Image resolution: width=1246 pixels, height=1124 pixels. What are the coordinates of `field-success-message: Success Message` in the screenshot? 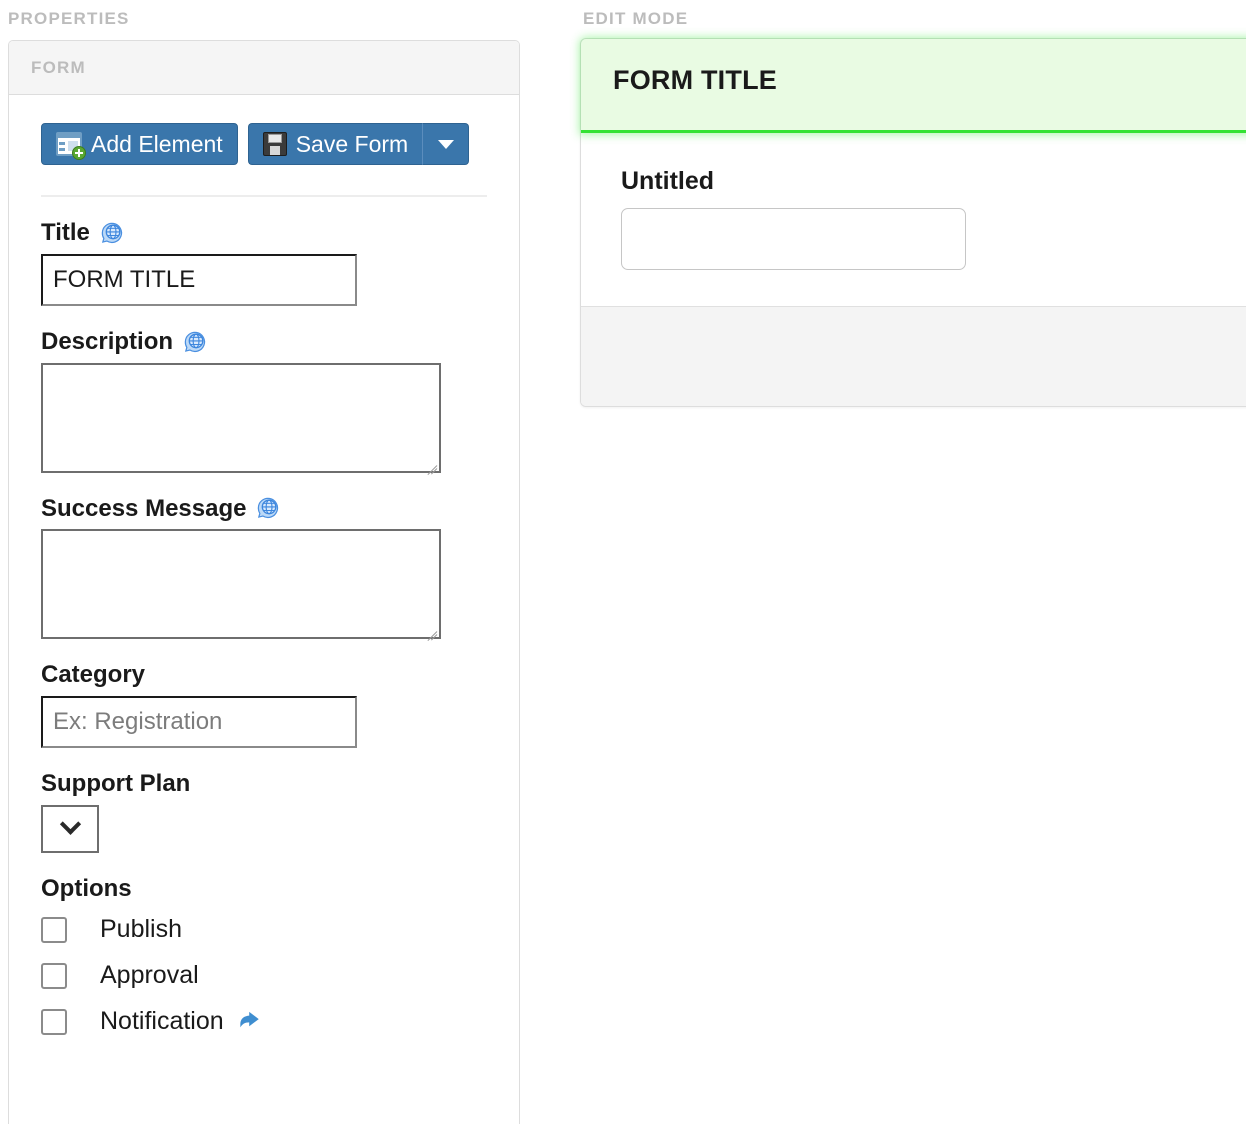 It's located at (264, 568).